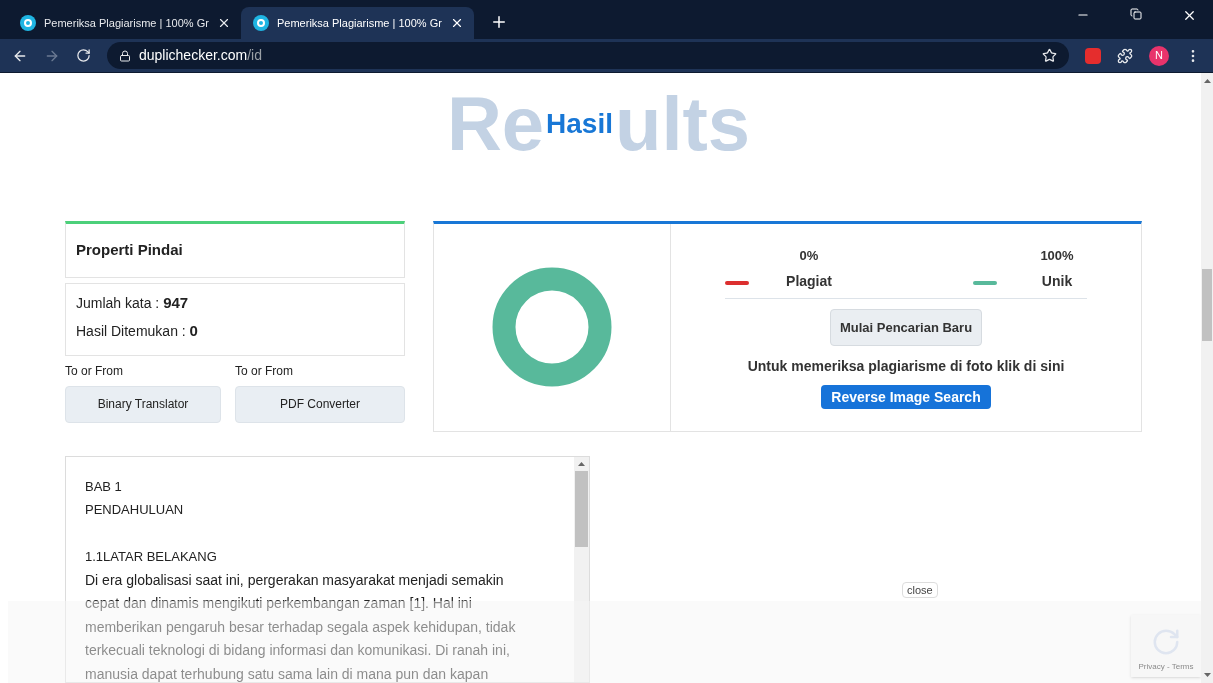 This screenshot has width=1213, height=683. I want to click on reload-icon, so click(83, 55).